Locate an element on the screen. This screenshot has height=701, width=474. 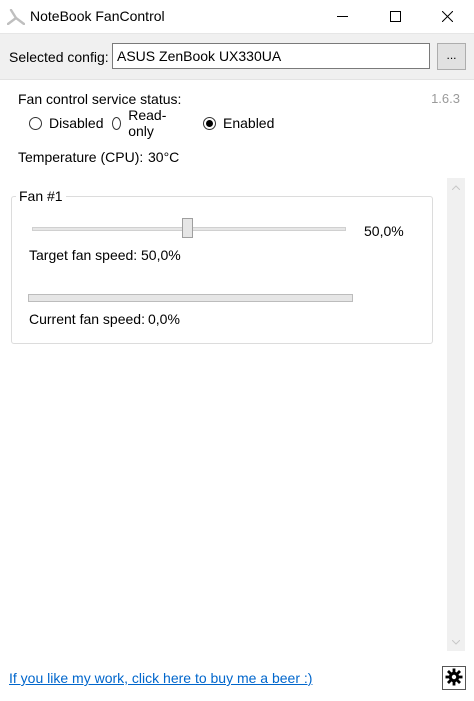
fan-group-title: Fan #1 is located at coordinates (41, 196).